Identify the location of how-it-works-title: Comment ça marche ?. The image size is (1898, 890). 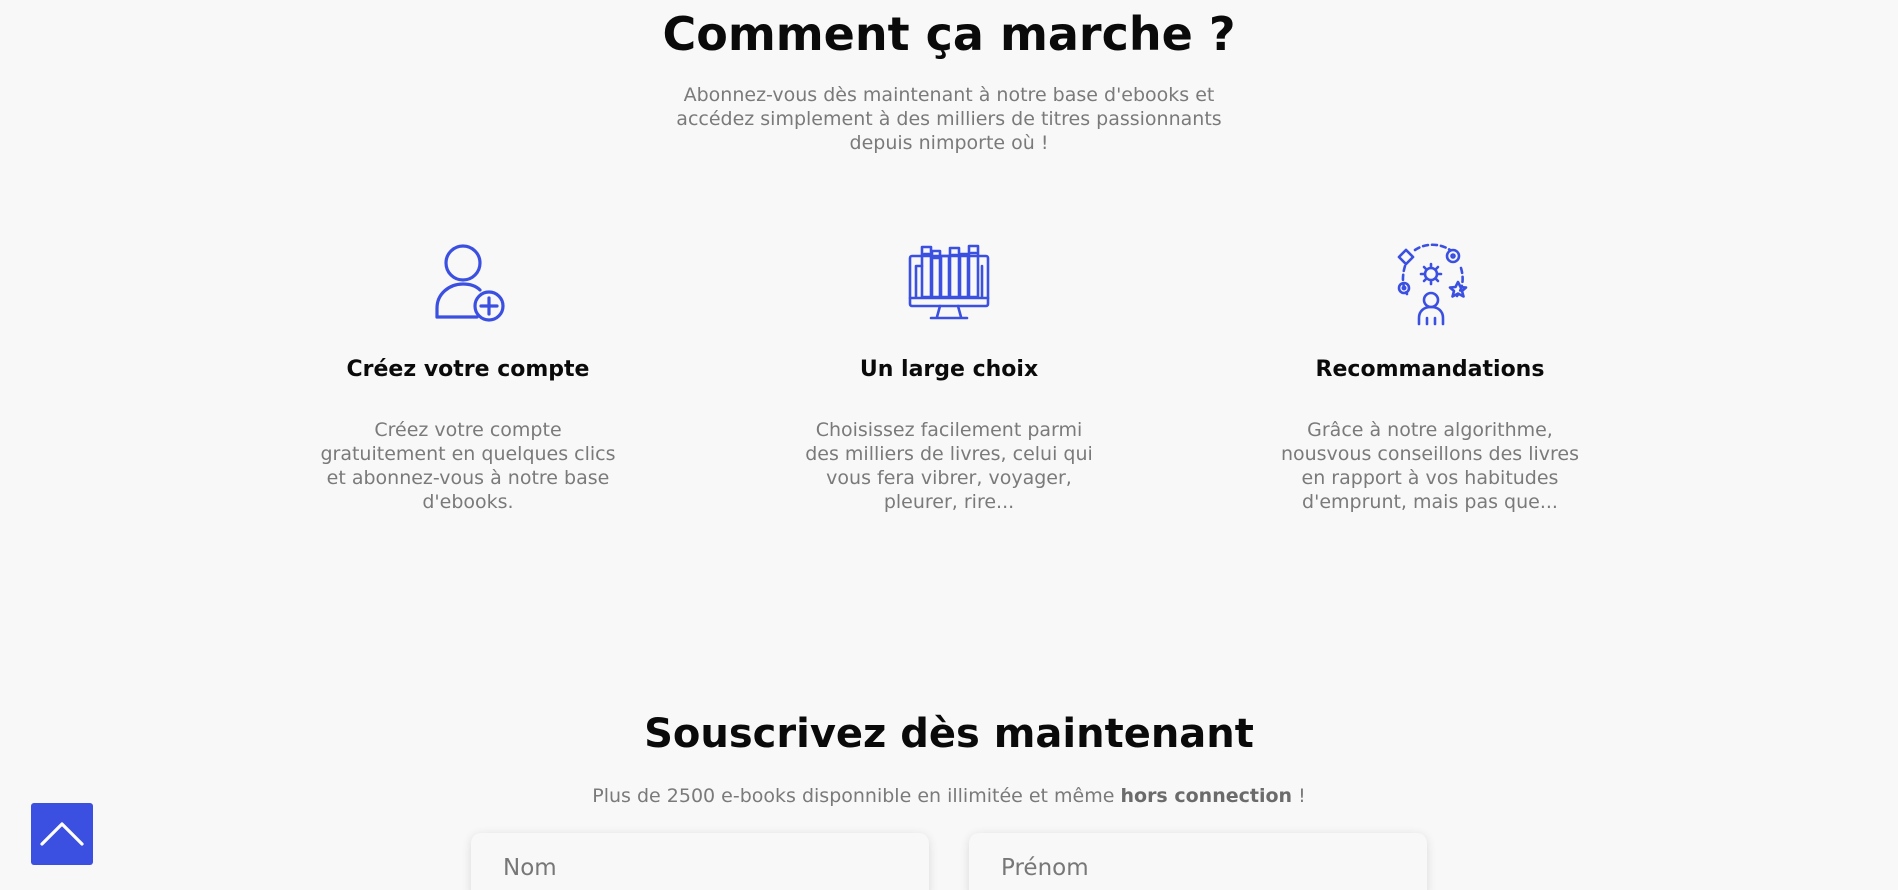
(949, 34).